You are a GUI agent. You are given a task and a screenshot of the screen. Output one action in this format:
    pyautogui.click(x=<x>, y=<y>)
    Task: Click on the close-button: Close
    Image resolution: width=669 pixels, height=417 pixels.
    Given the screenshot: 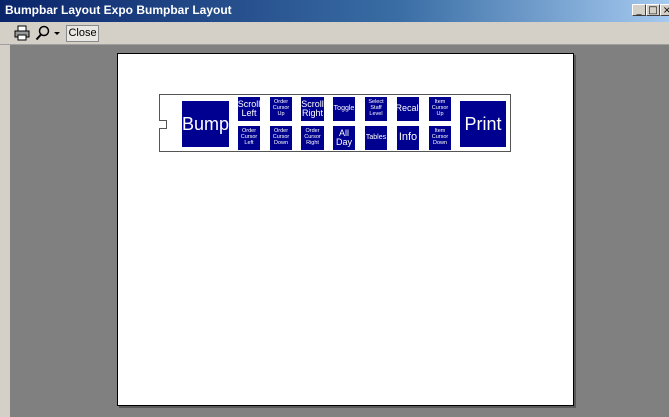 What is the action you would take?
    pyautogui.click(x=82, y=33)
    